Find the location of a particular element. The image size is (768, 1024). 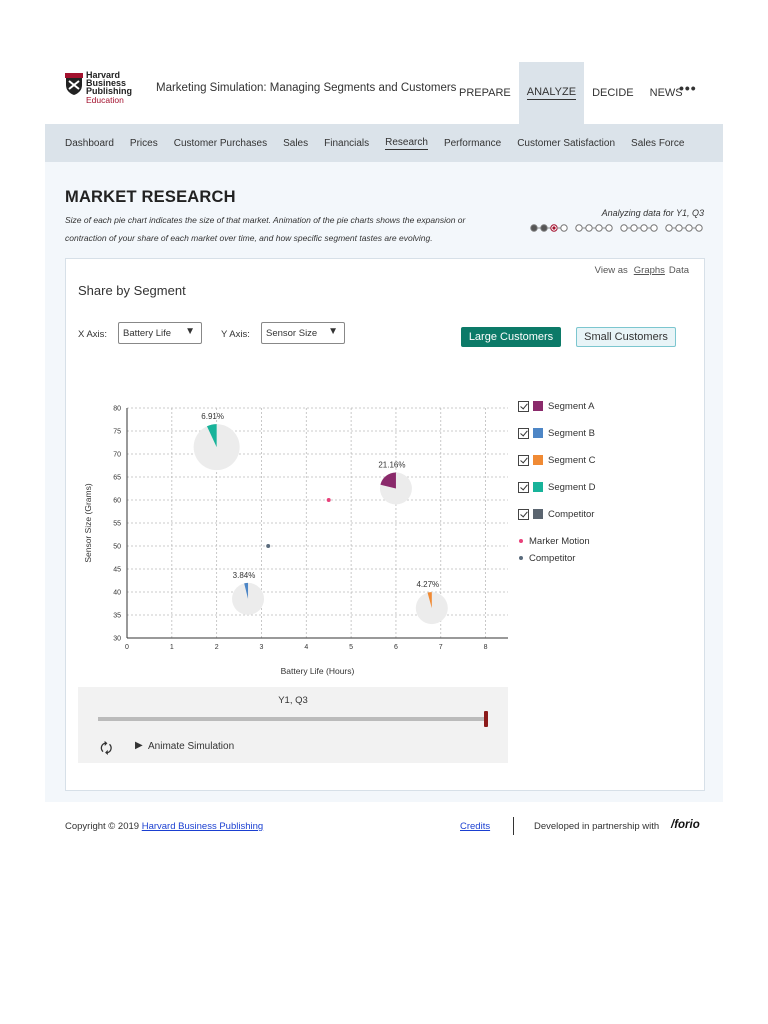

subnav-sales-force: Sales Force is located at coordinates (657, 143).